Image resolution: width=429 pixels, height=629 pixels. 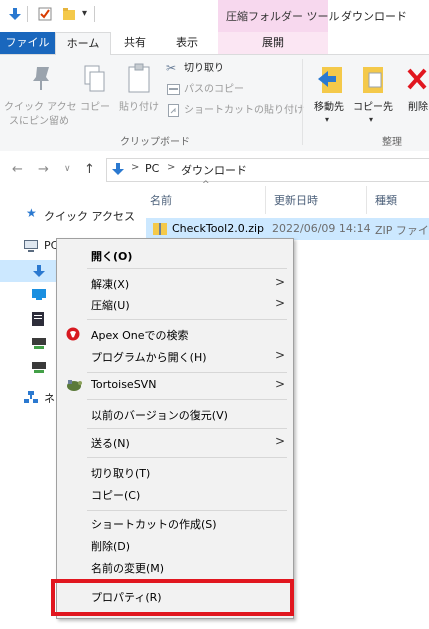 What do you see at coordinates (84, 13) in the screenshot?
I see `quick-access-dropdown-icon: ▾` at bounding box center [84, 13].